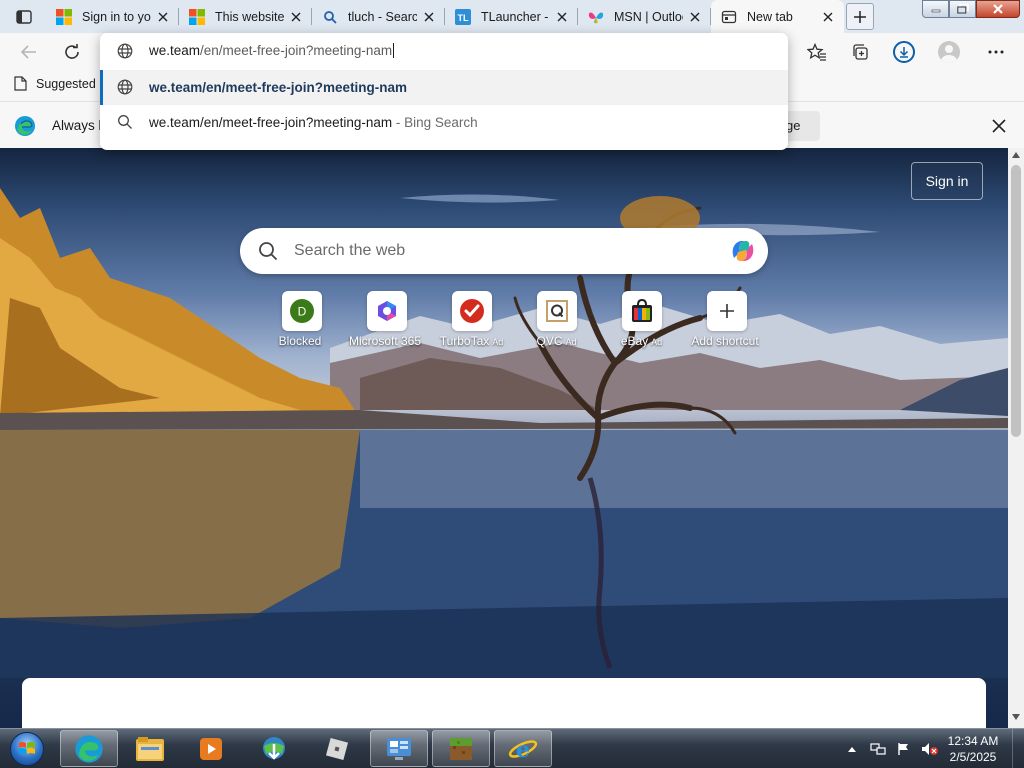 This screenshot has width=1024, height=768. What do you see at coordinates (296, 50) in the screenshot?
I see `address-path: /en/meet-free-join?meeting-nam` at bounding box center [296, 50].